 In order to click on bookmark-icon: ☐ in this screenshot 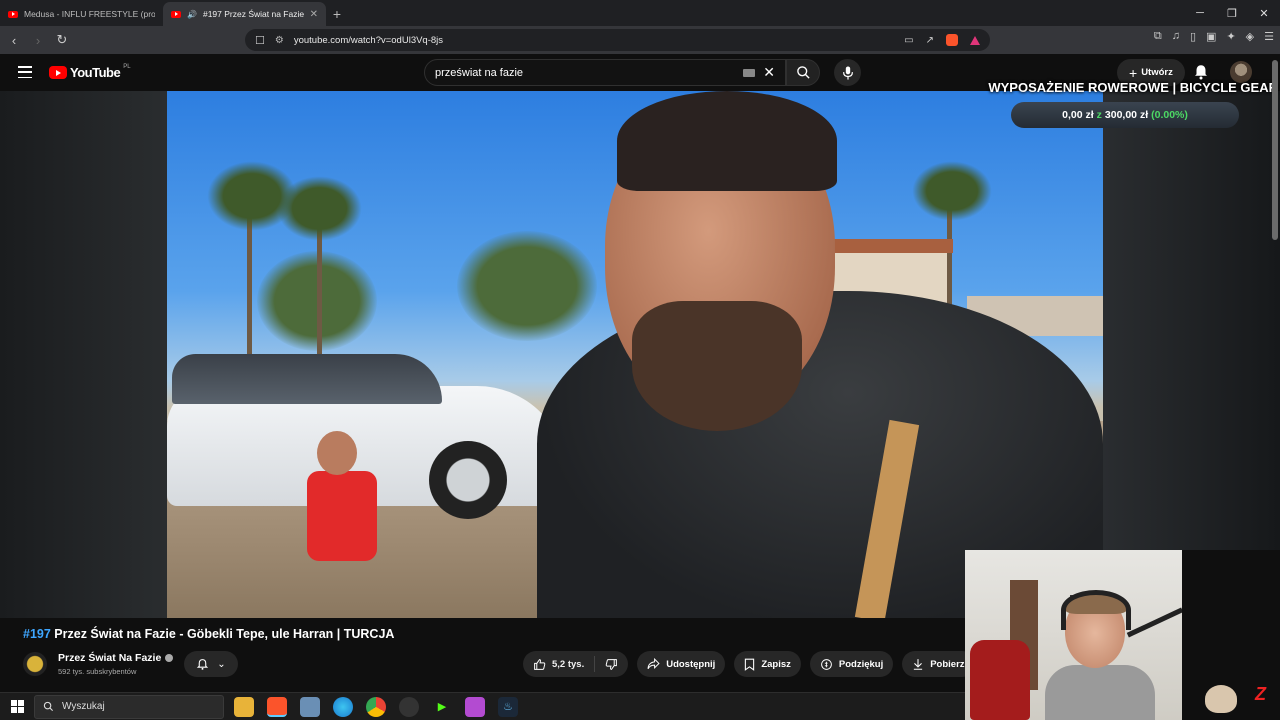, I will do `click(260, 40)`.